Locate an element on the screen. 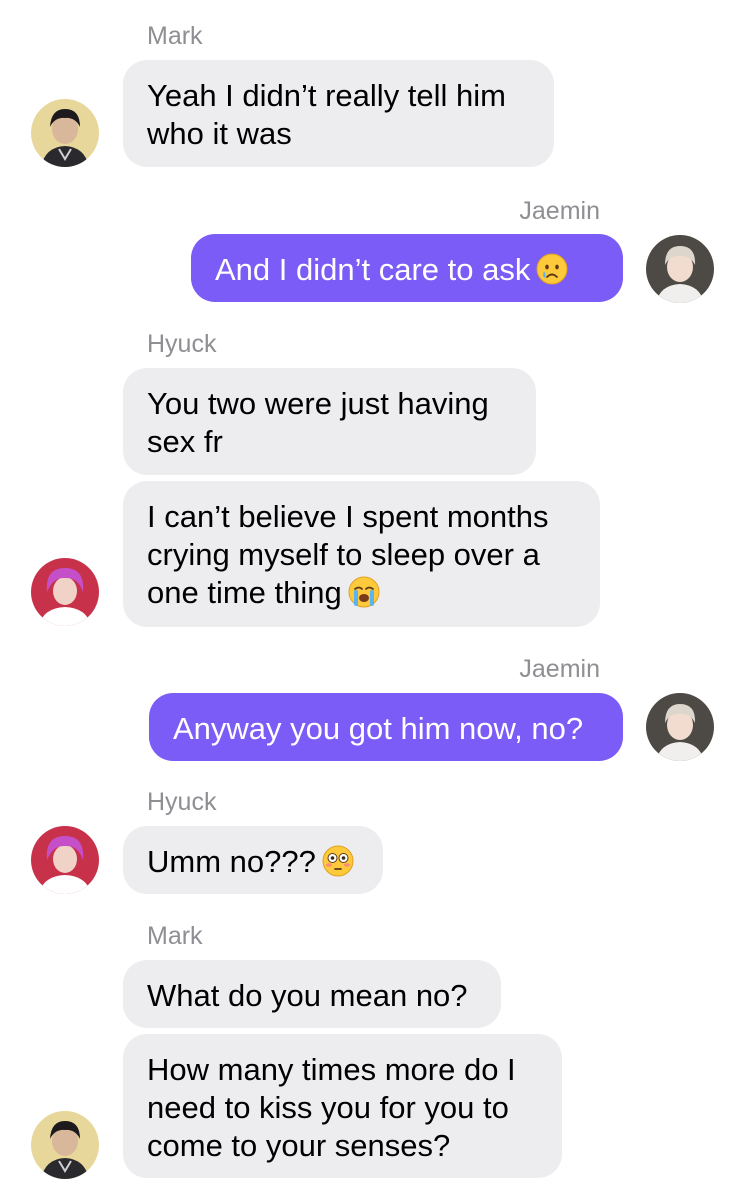 This screenshot has width=745, height=1200. message-text-line: Yeah I didn’t really tell him is located at coordinates (326, 95).